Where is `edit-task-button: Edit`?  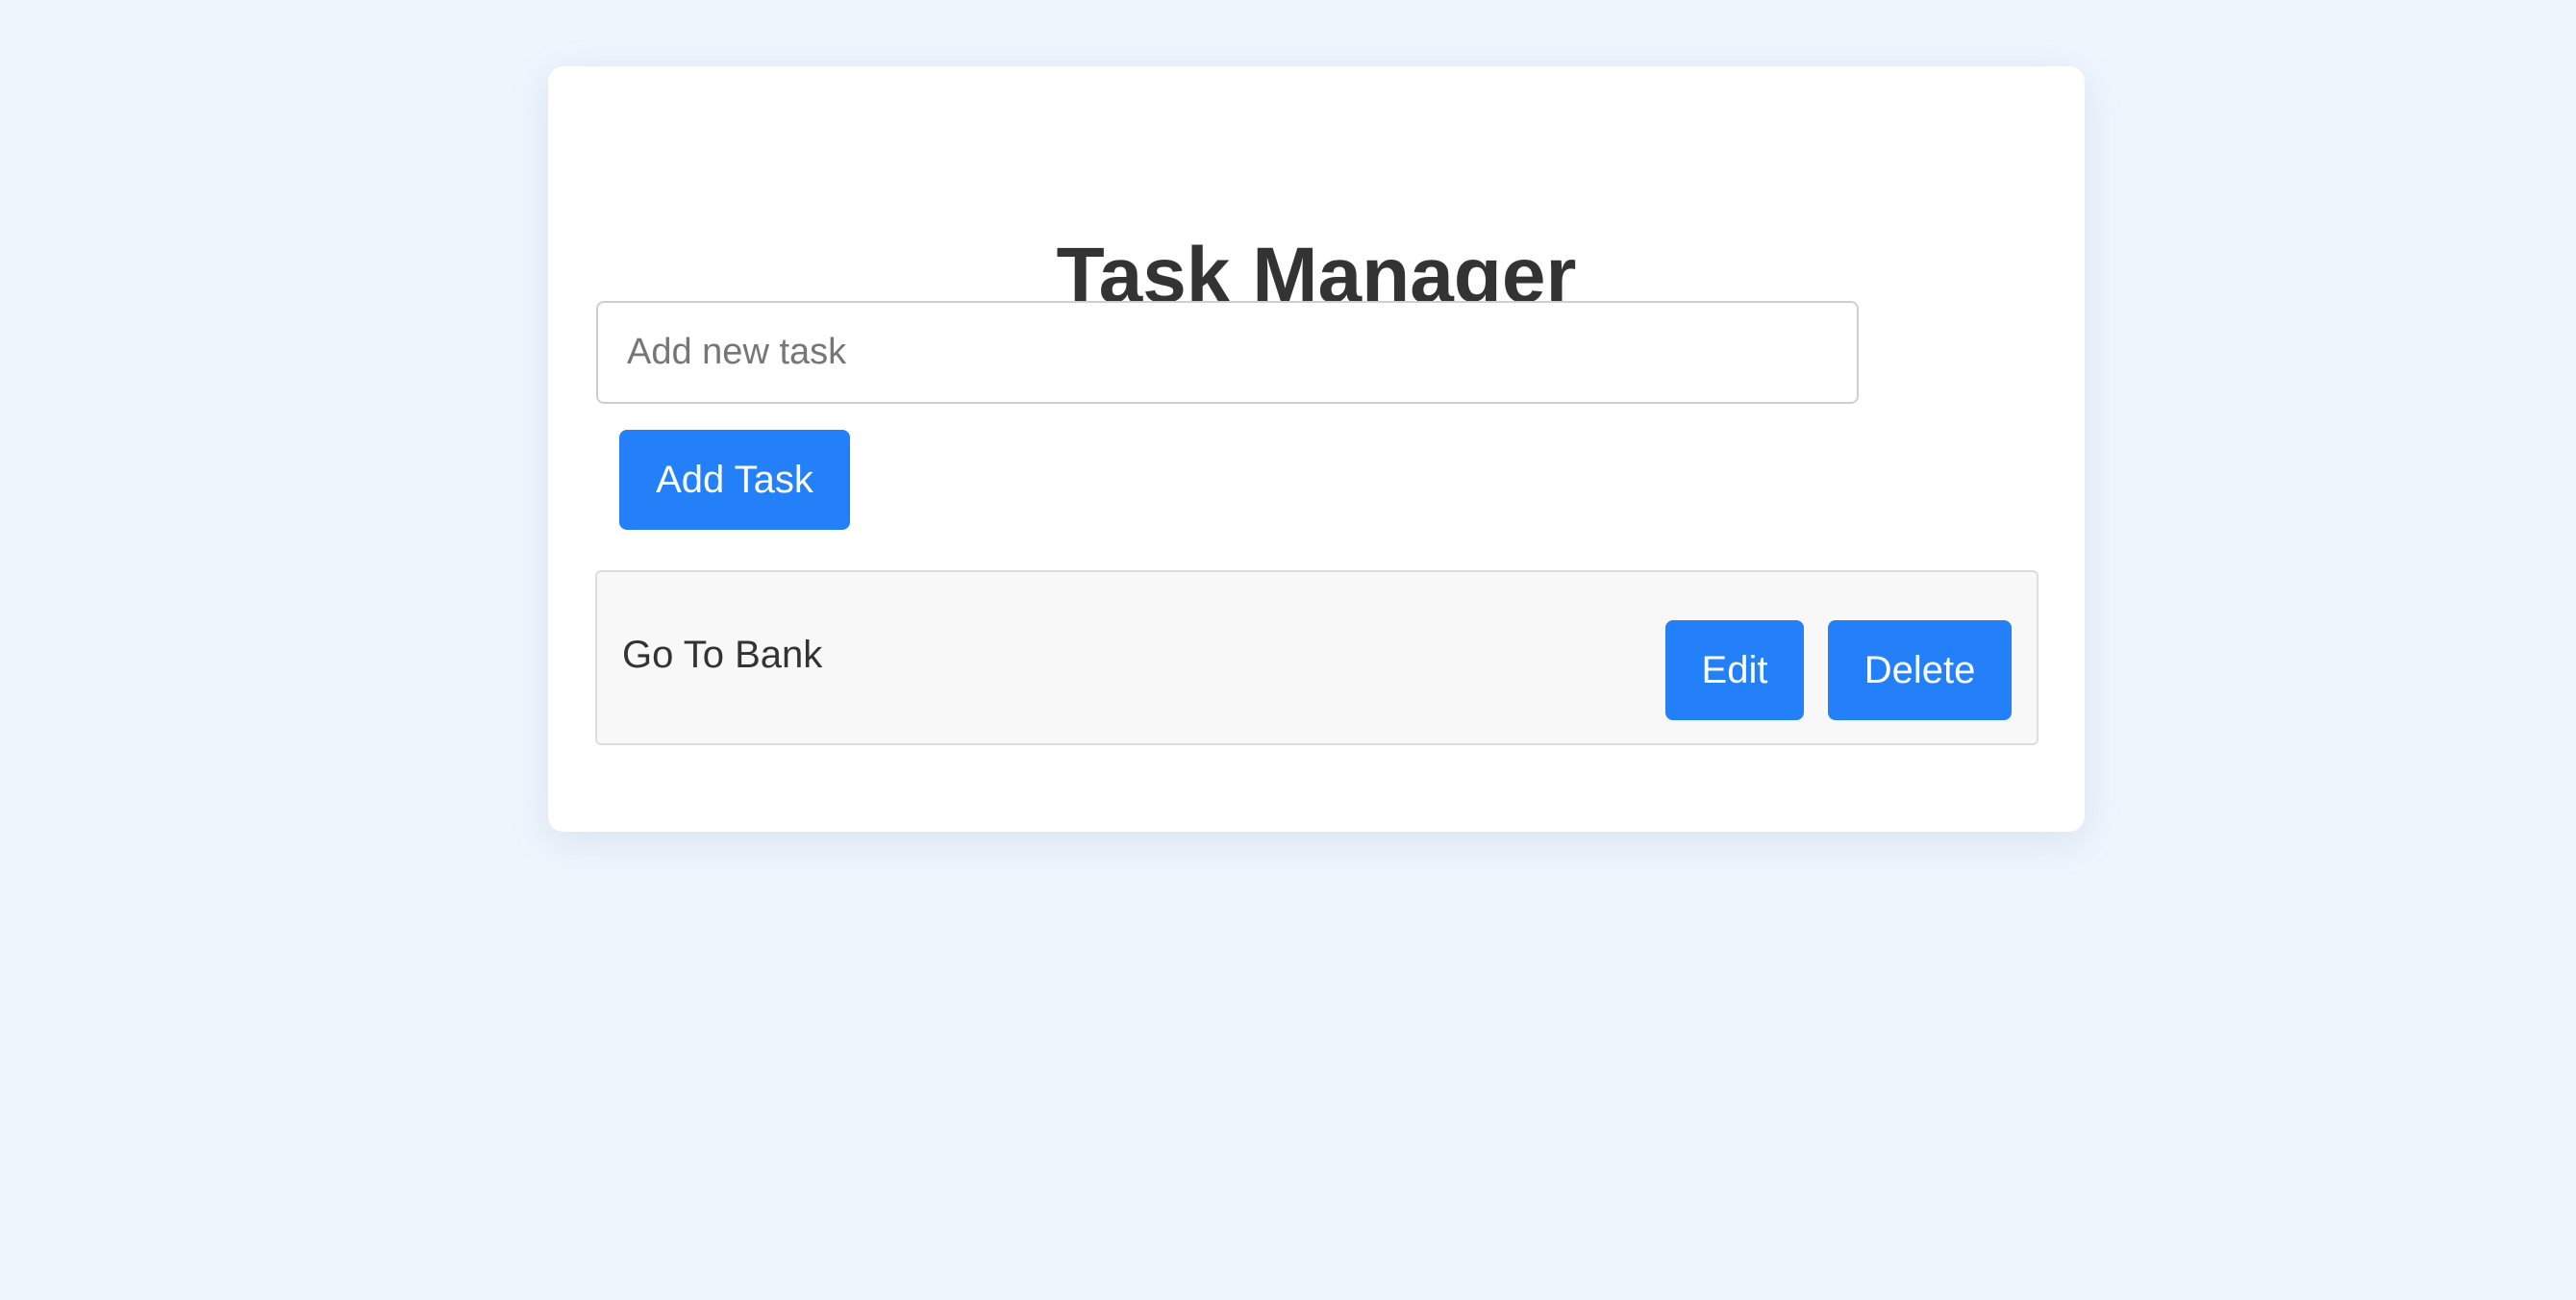 edit-task-button: Edit is located at coordinates (1734, 670).